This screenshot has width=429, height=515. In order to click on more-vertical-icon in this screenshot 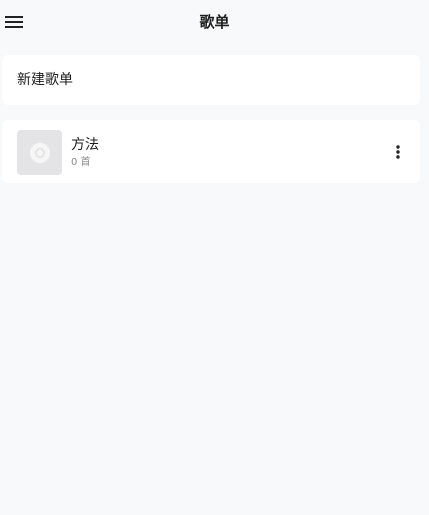, I will do `click(398, 152)`.